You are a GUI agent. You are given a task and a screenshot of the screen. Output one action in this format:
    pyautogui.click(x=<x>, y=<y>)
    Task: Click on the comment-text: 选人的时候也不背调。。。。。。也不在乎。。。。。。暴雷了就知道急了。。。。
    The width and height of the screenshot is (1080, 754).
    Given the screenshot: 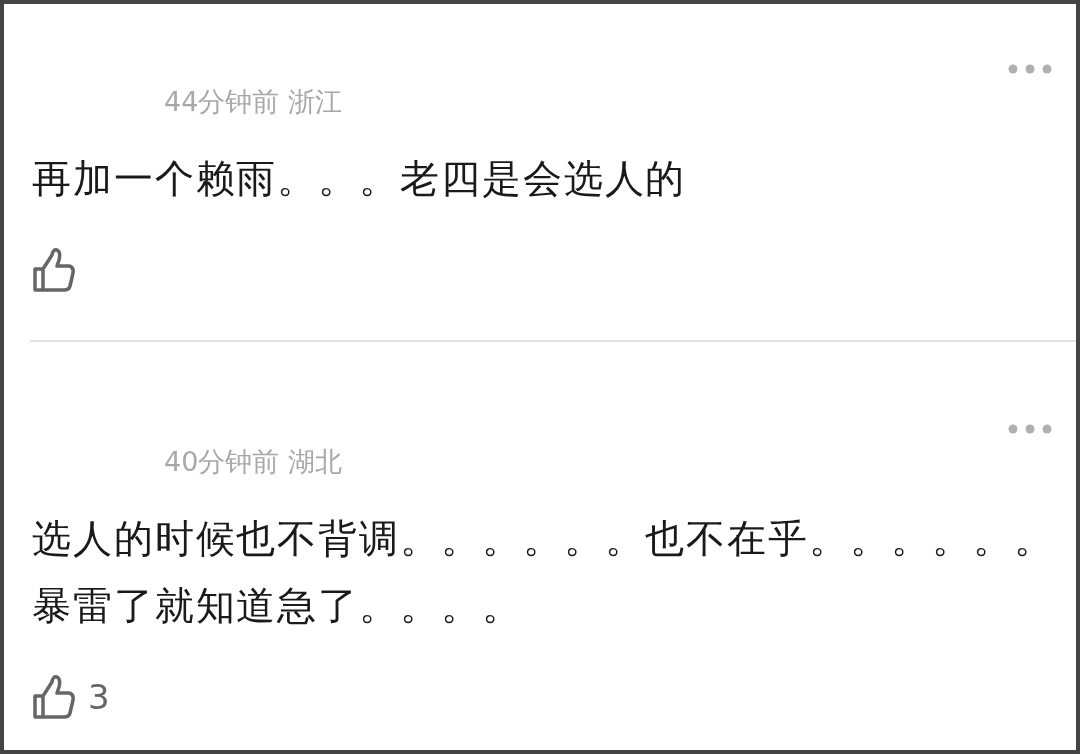 What is the action you would take?
    pyautogui.click(x=544, y=572)
    